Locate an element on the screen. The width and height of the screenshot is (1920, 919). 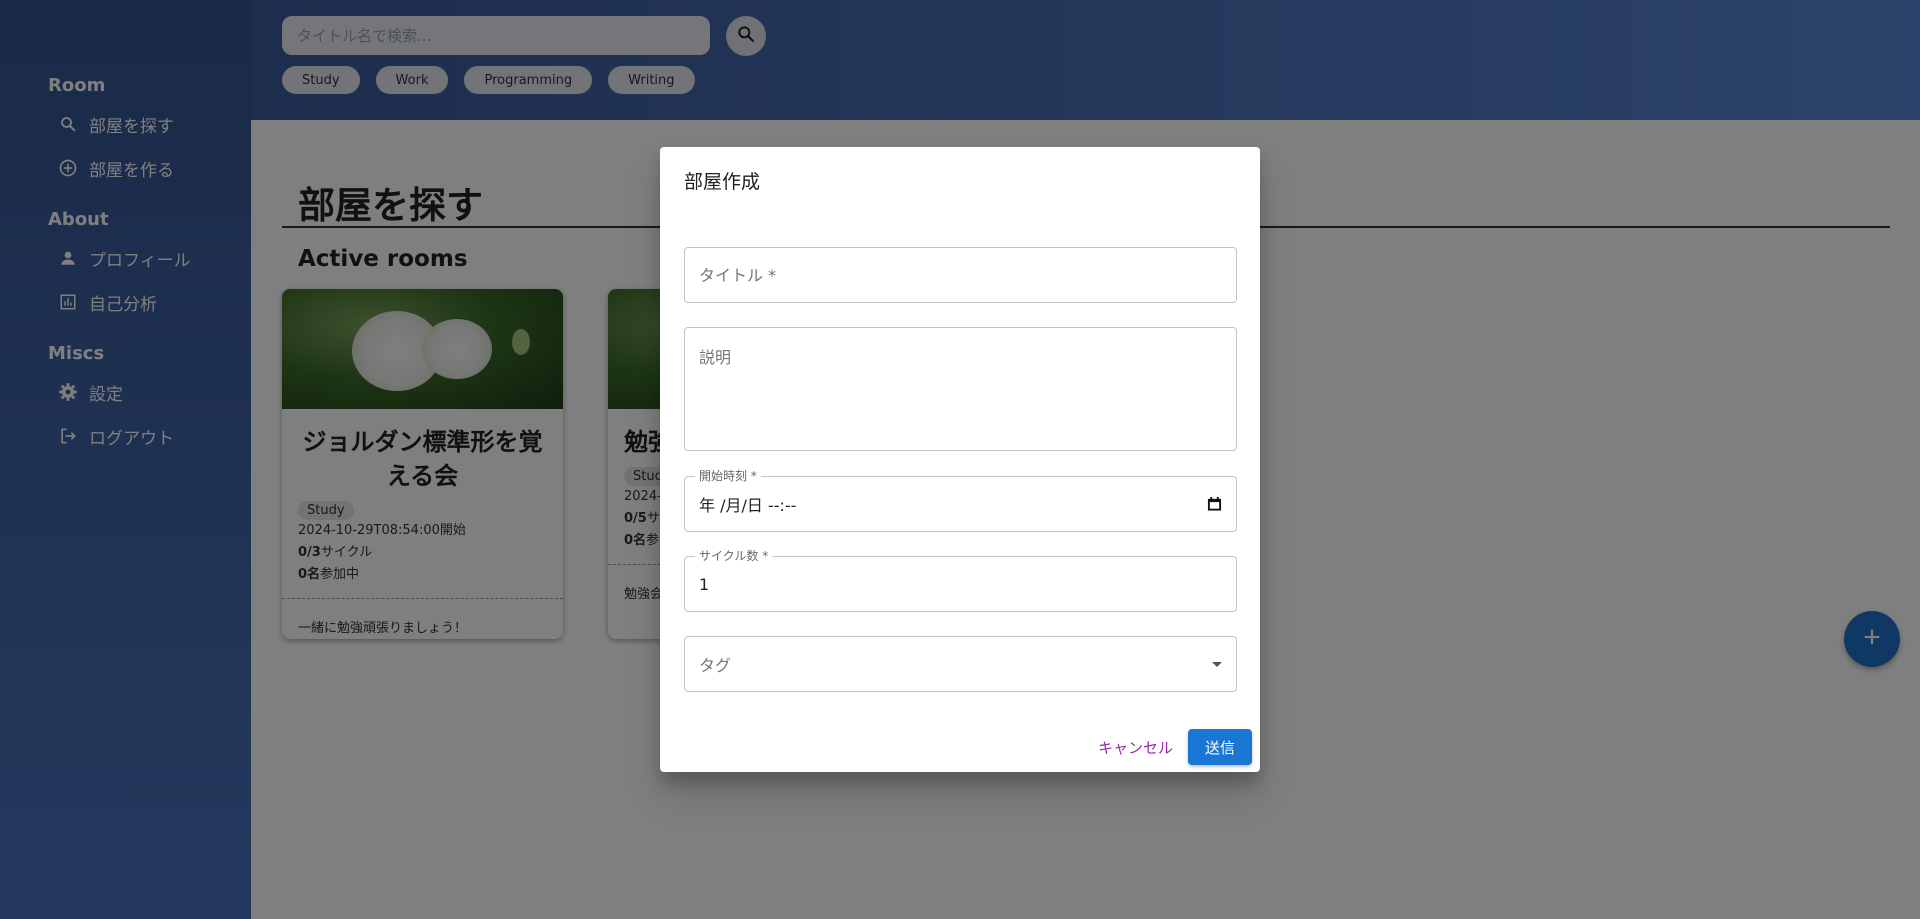
title-field is located at coordinates (960, 275).